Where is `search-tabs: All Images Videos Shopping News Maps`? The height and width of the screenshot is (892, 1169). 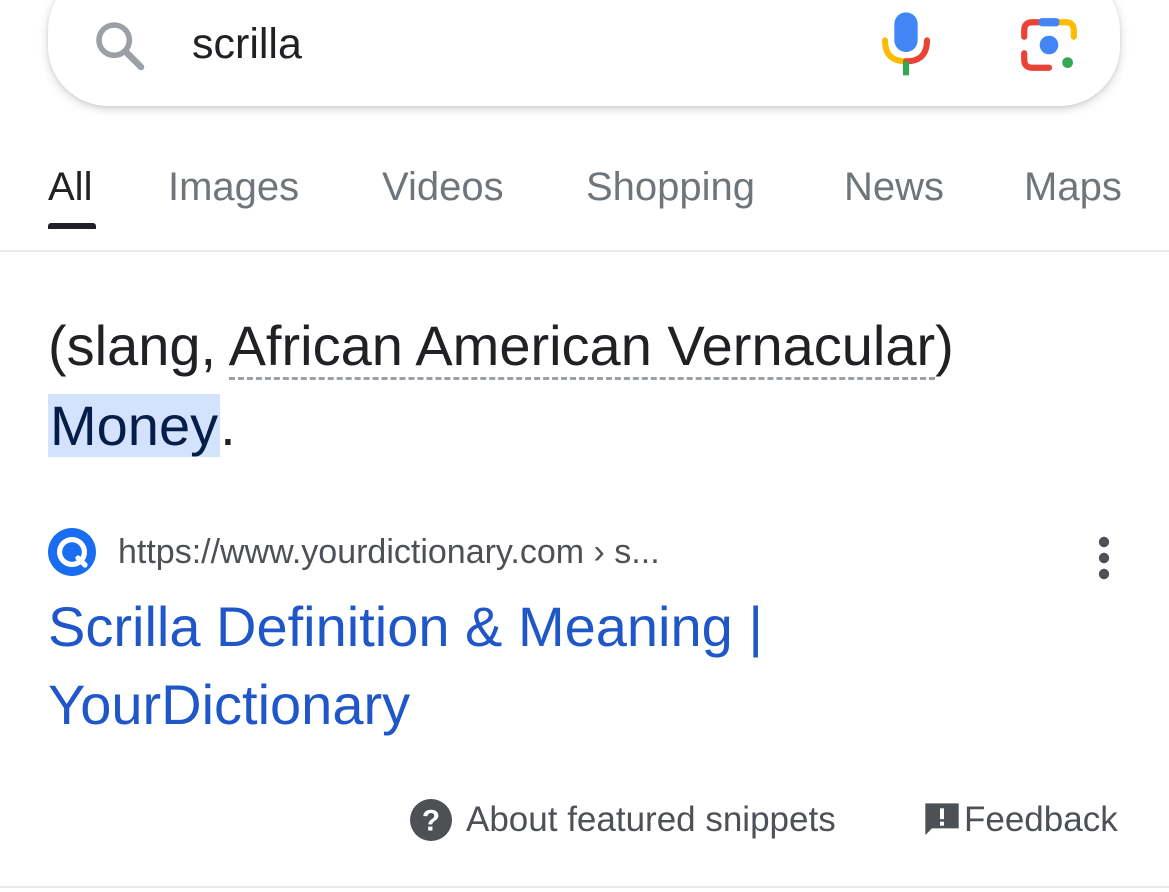 search-tabs: All Images Videos Shopping News Maps is located at coordinates (608, 196).